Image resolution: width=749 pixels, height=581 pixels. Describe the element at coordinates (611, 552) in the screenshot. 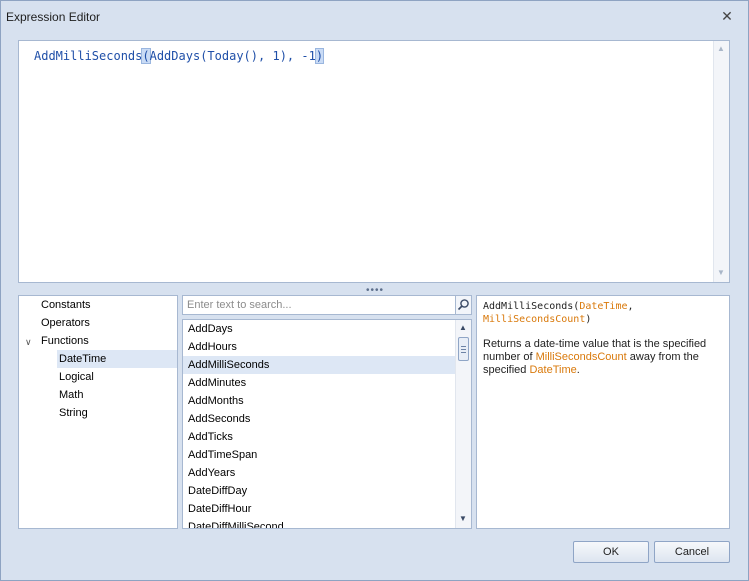

I see `ok-button: OK` at that location.